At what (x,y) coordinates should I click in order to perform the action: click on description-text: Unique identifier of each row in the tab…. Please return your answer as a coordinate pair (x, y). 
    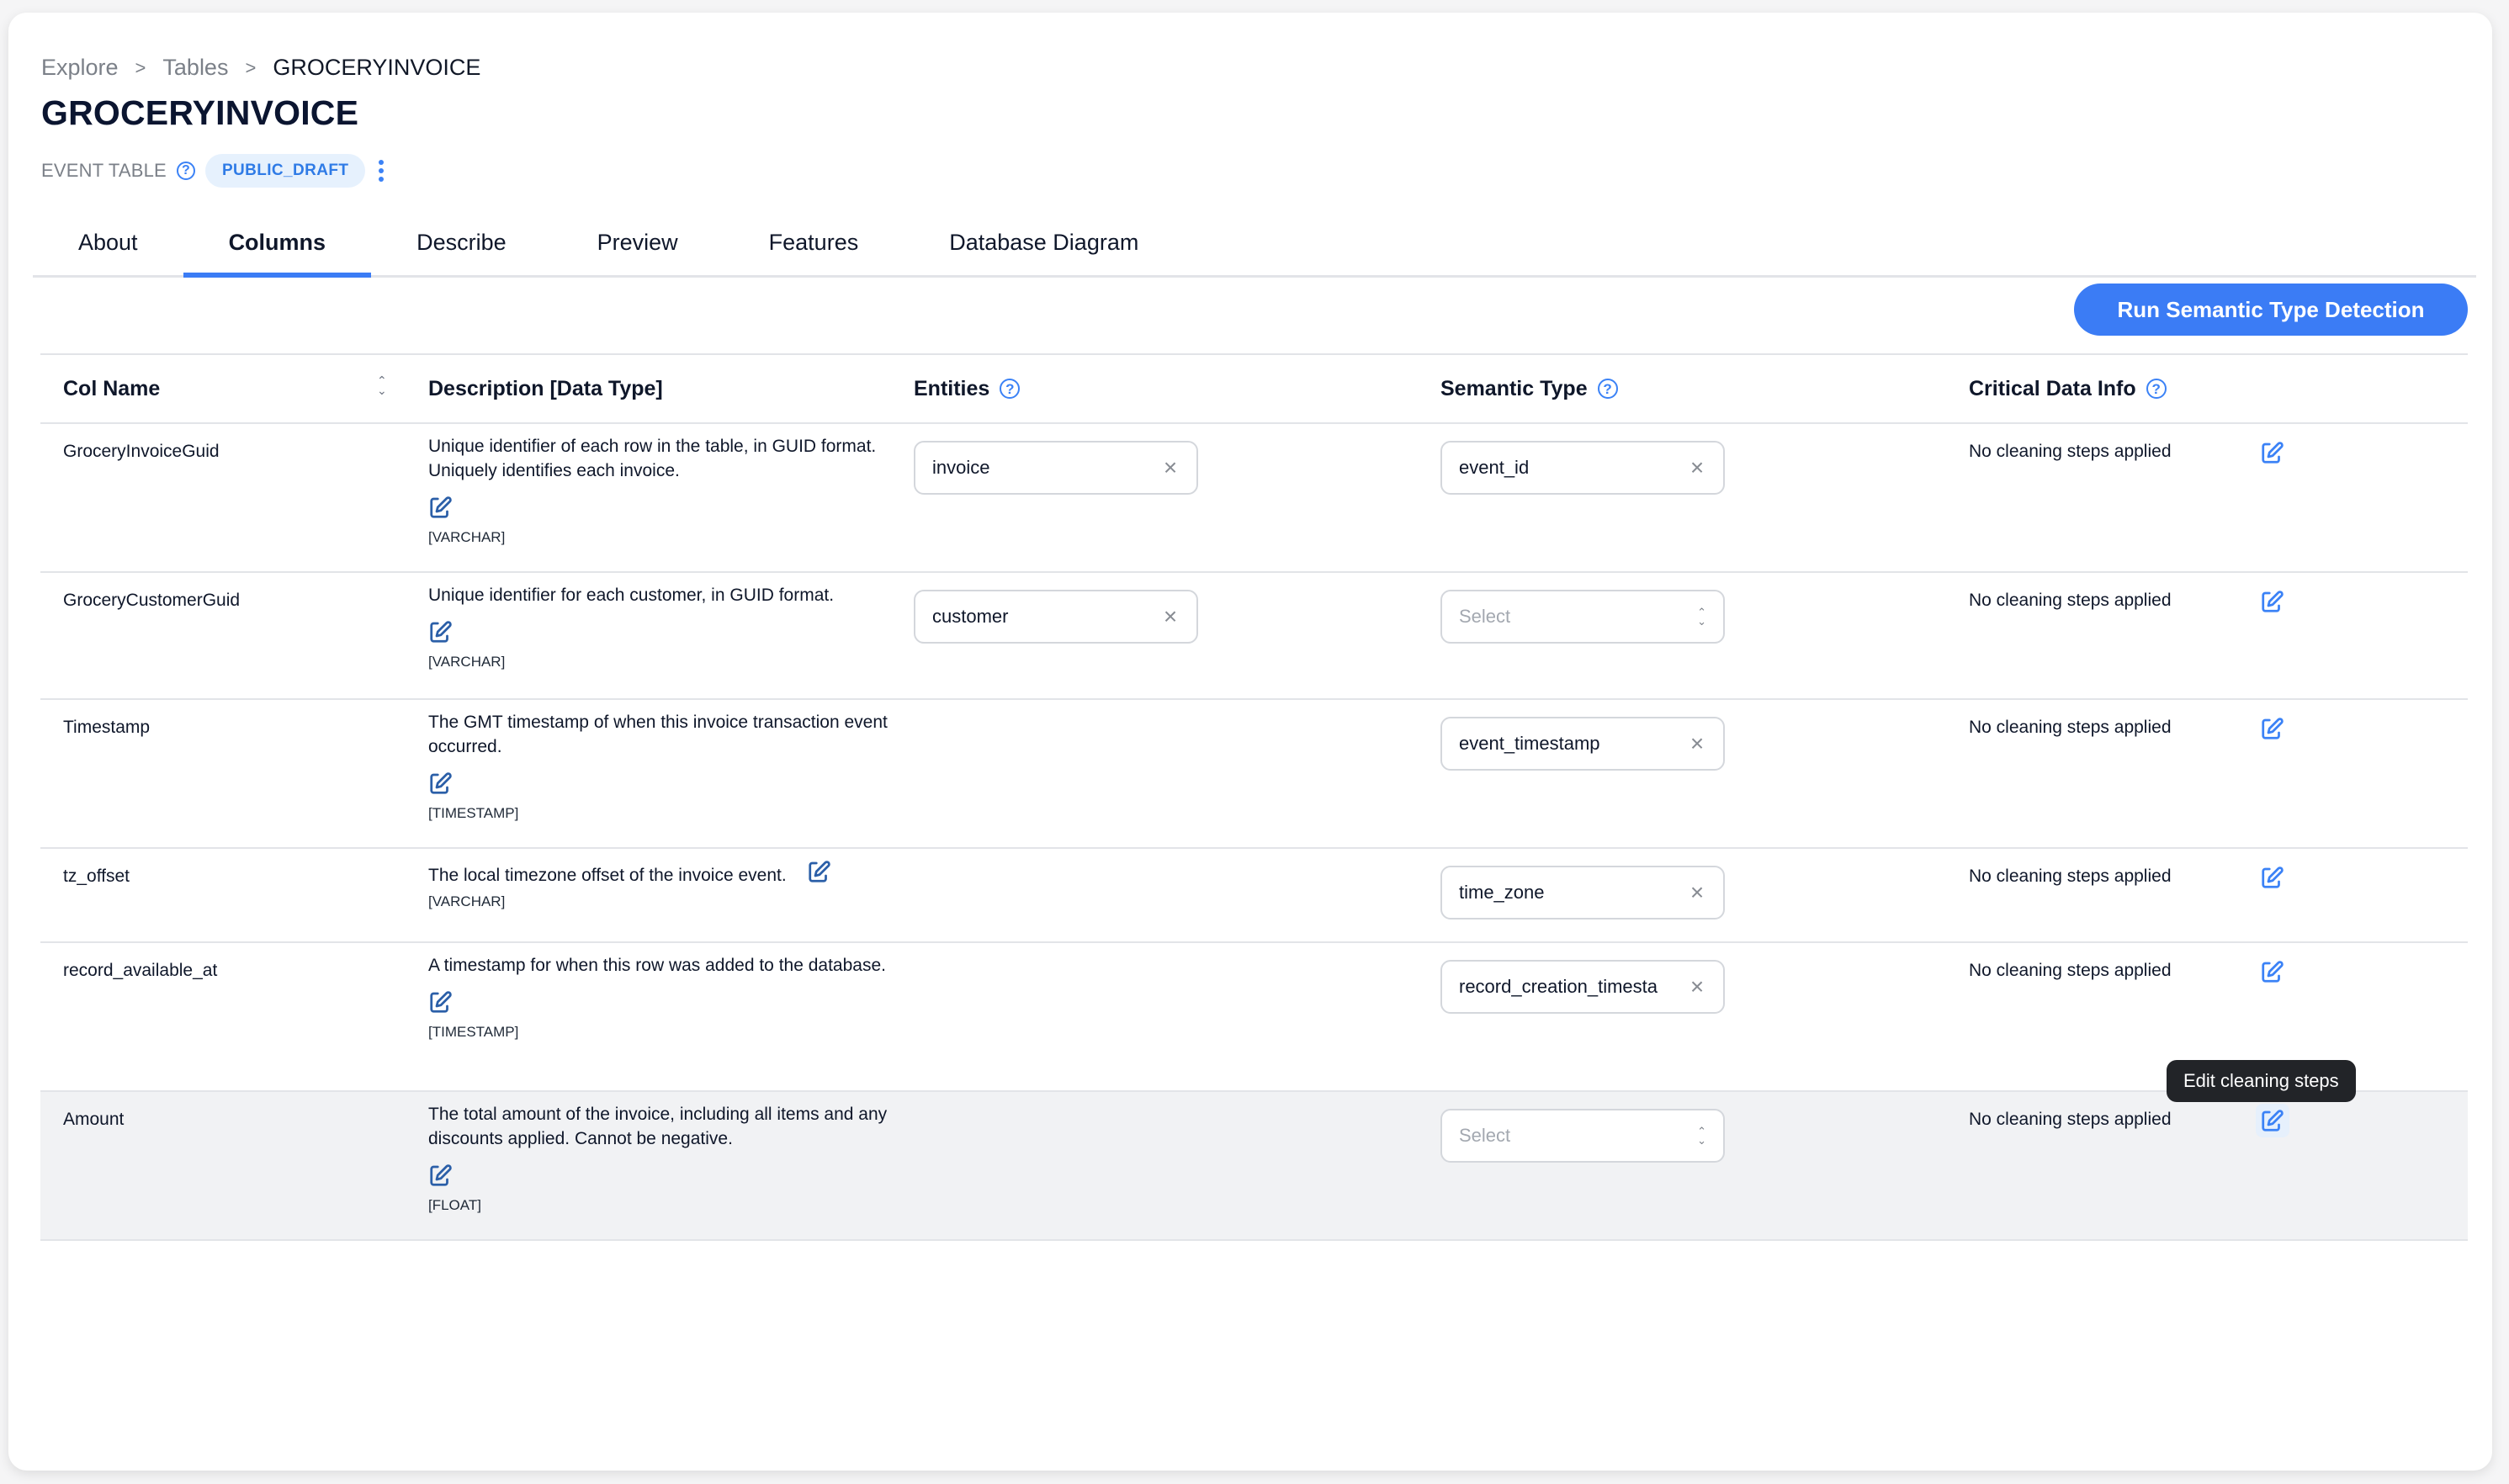
    Looking at the image, I should click on (652, 458).